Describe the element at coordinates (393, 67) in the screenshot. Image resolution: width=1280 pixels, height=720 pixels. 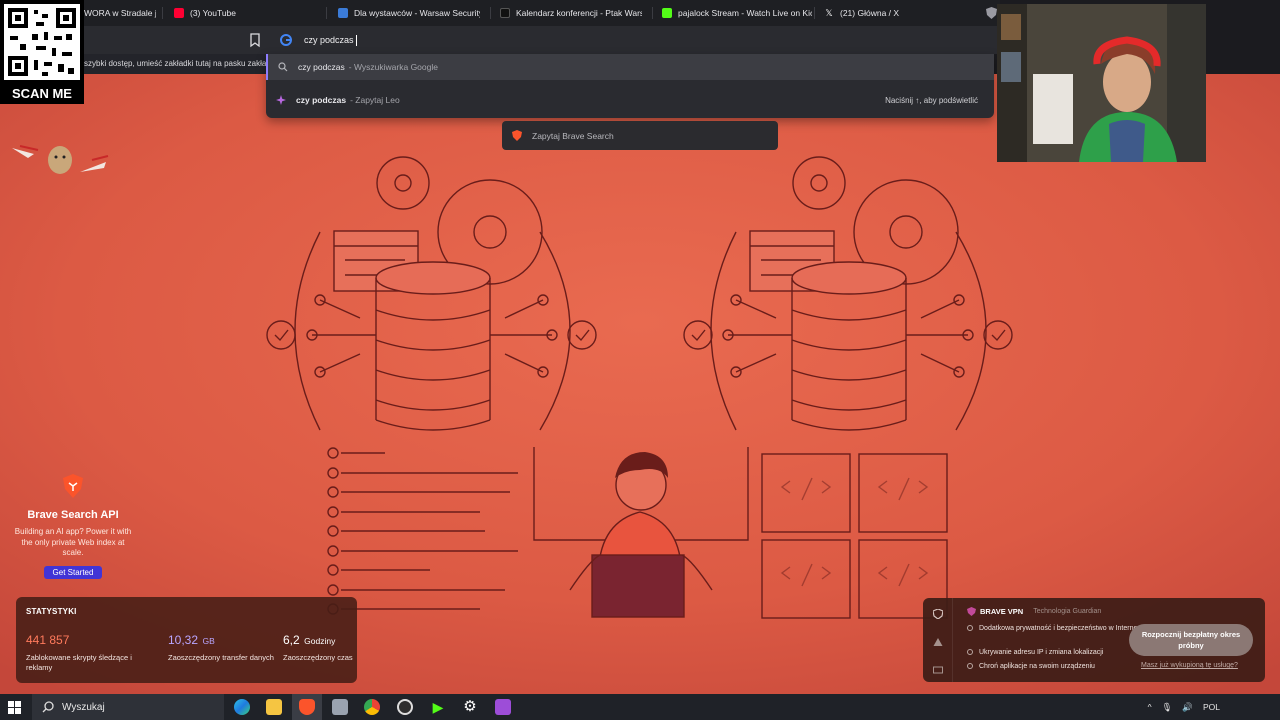
I see `suggestion-source: - Wyszukiwarka Google` at that location.